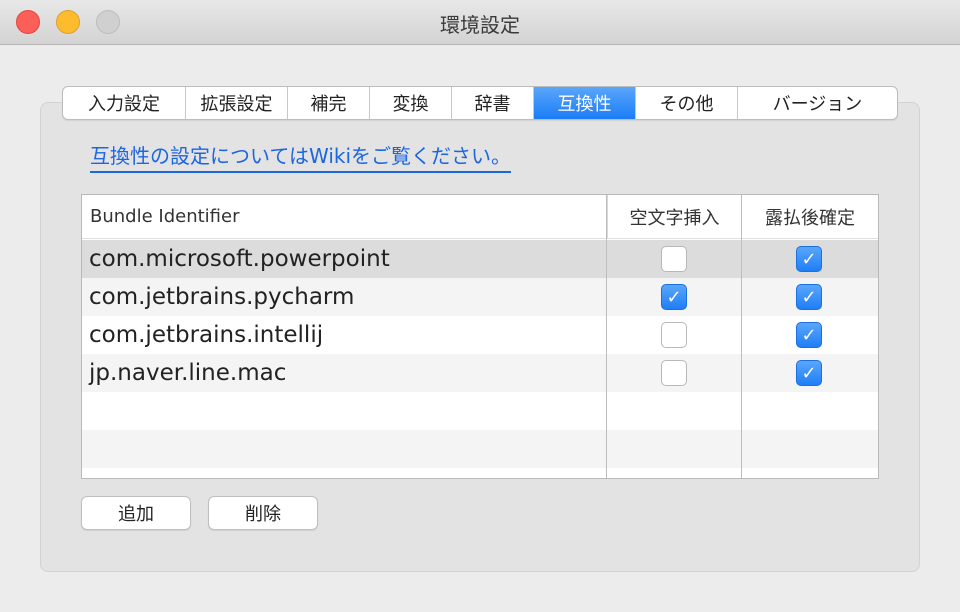 The image size is (960, 612). I want to click on tab-extension-settings: 拡張設定, so click(237, 103).